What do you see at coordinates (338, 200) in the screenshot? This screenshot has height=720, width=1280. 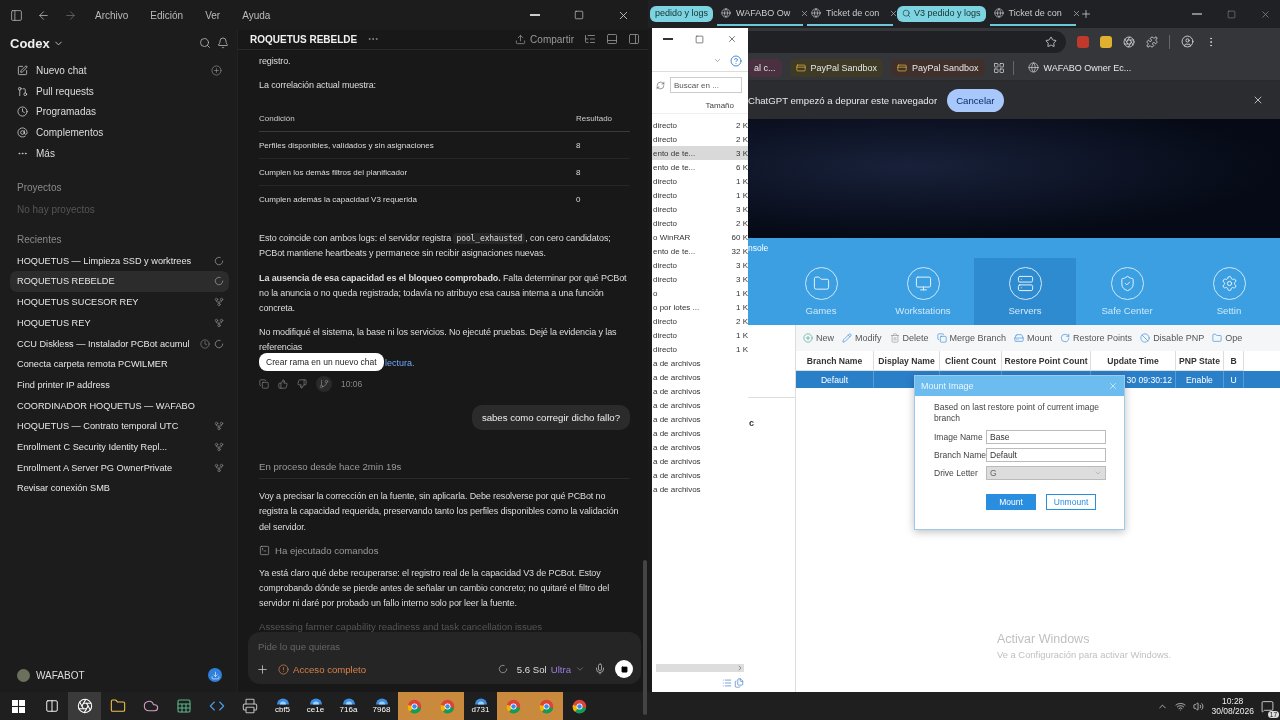 I see `table-cell-text: Cumplen además la capacidad V3 requerida` at bounding box center [338, 200].